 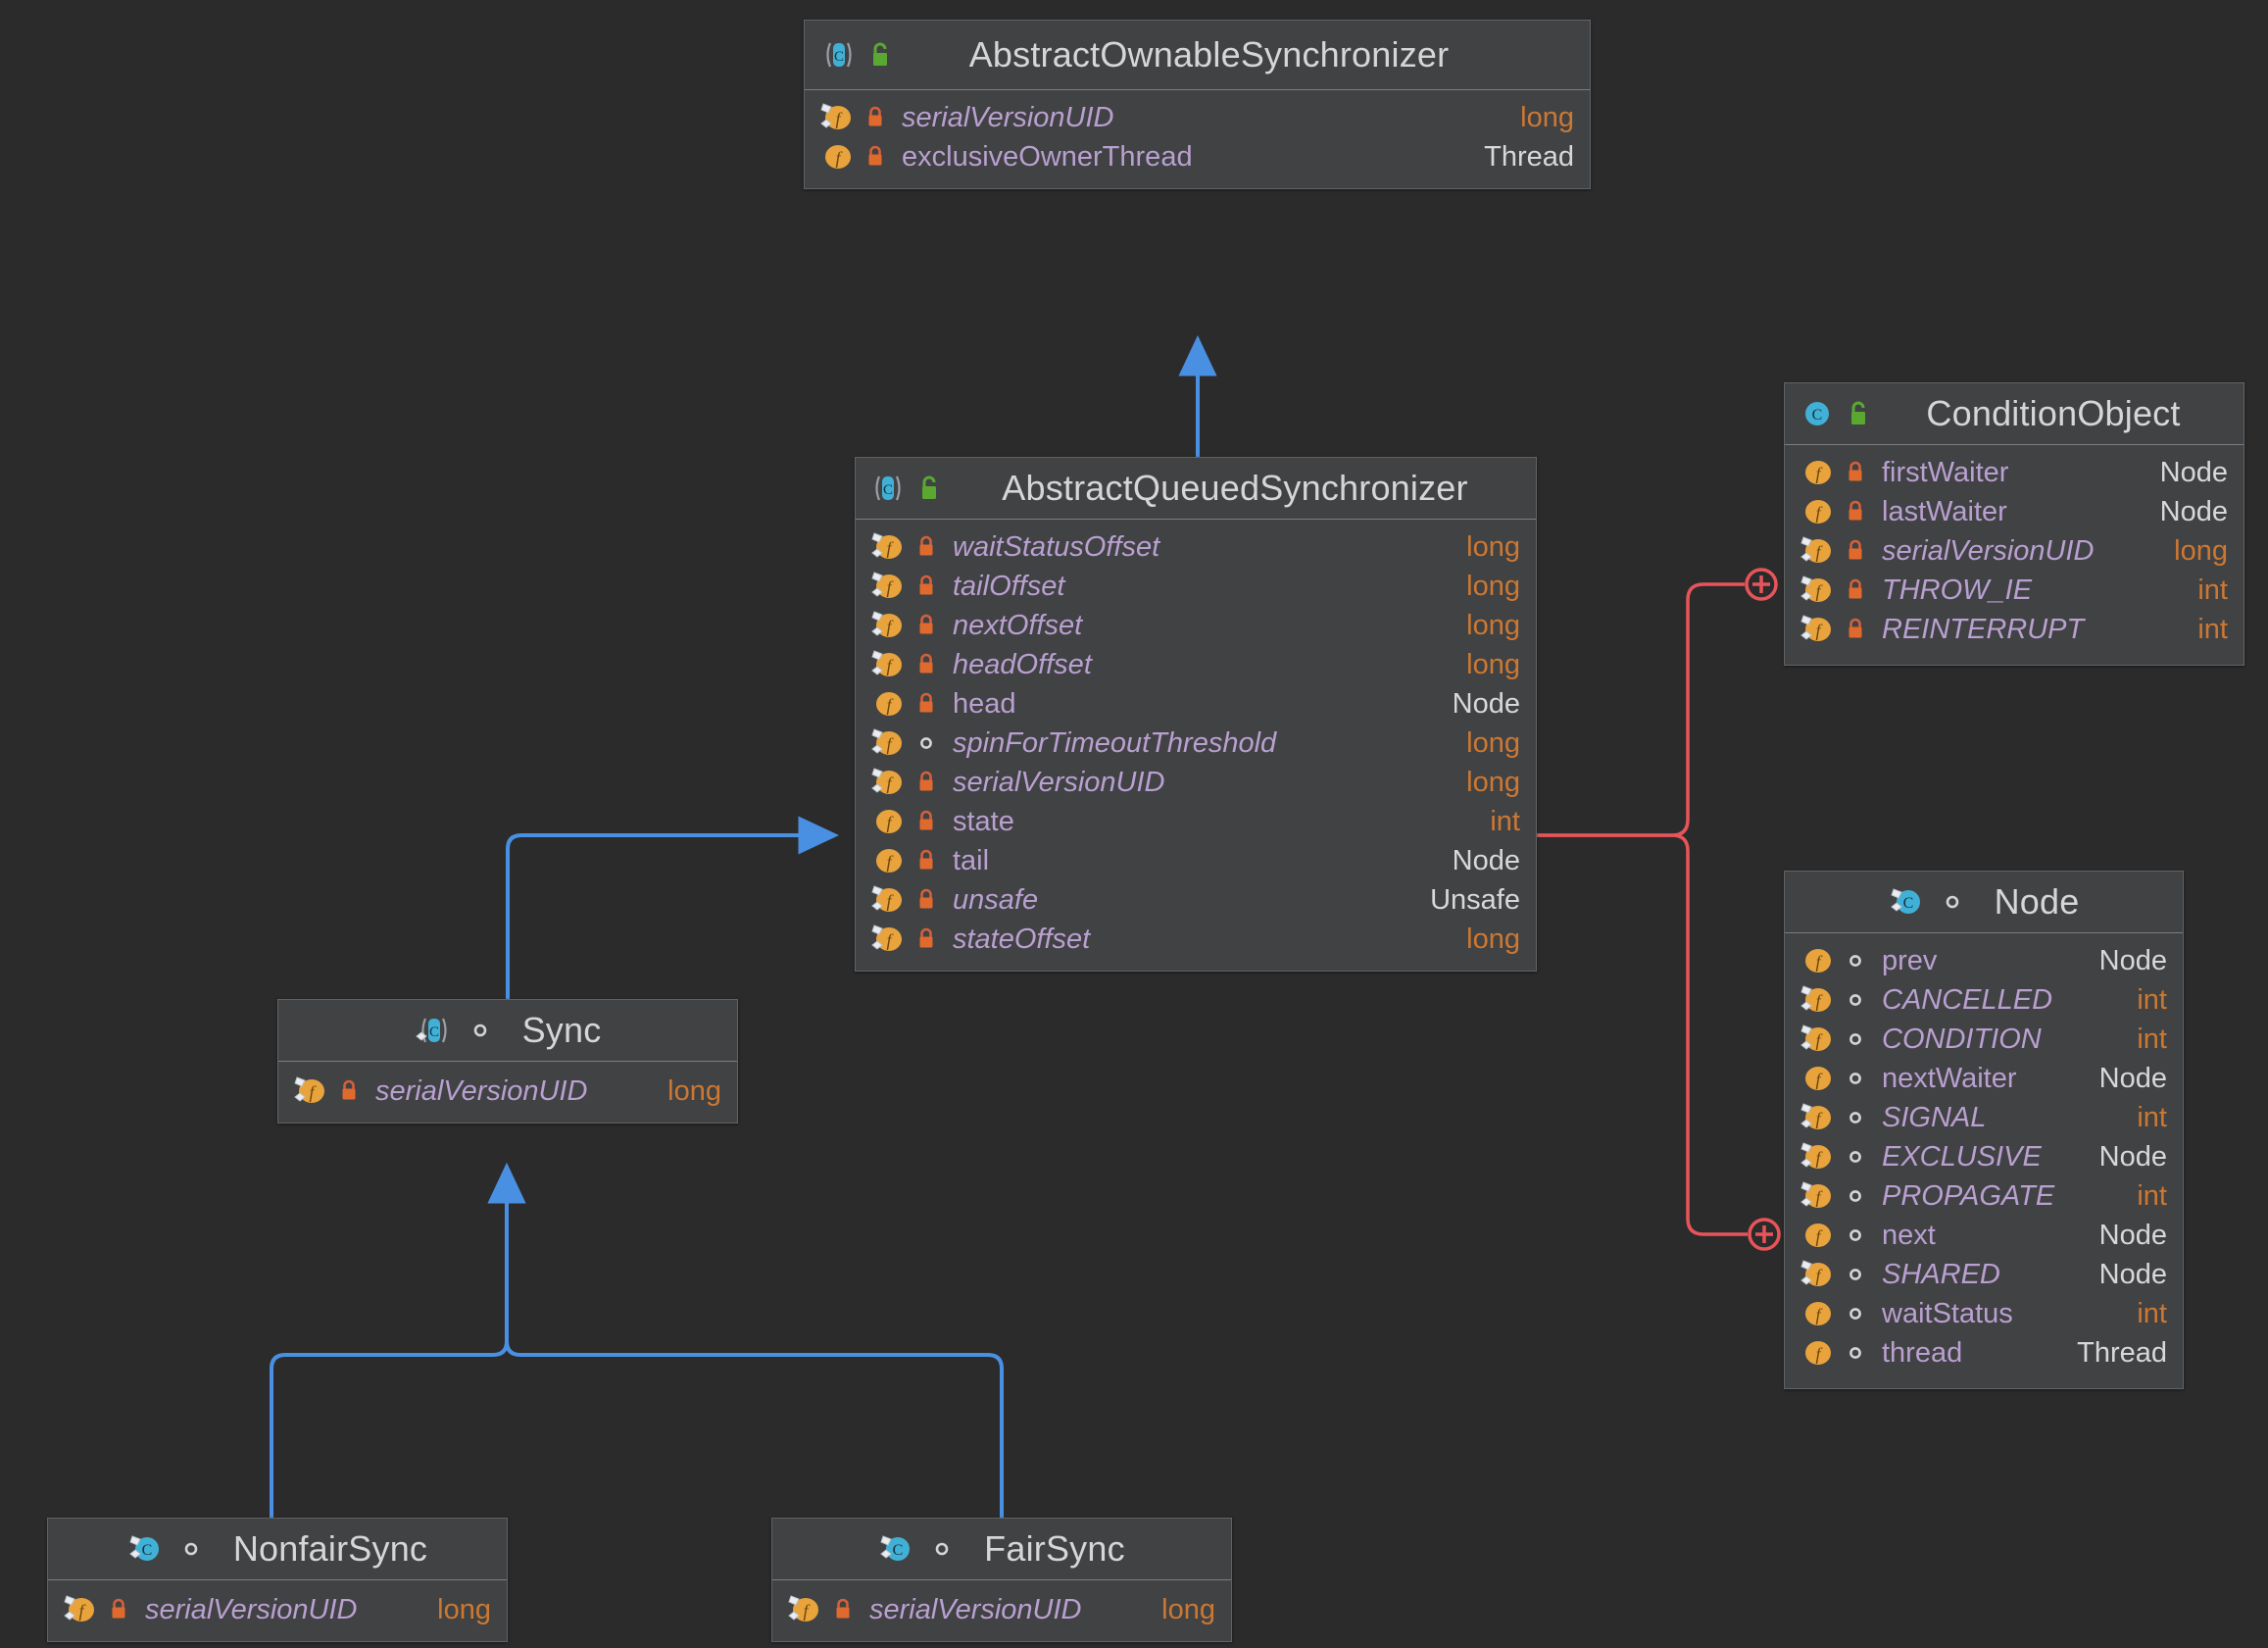 What do you see at coordinates (1197, 156) in the screenshot?
I see `field-row: f exclusiveOwnerThread Thread` at bounding box center [1197, 156].